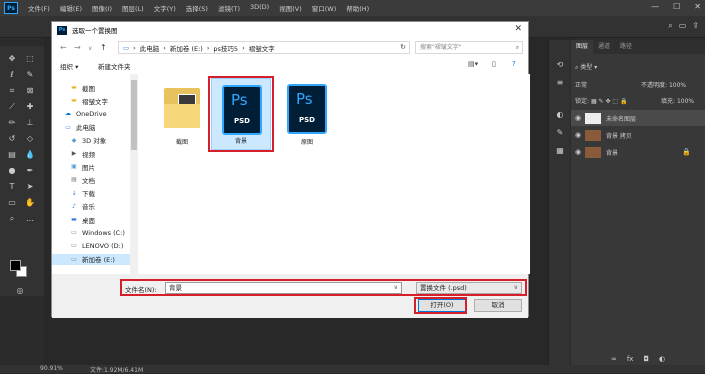 The height and width of the screenshot is (374, 705). I want to click on pen-tool-icon: ✒, so click(30, 171).